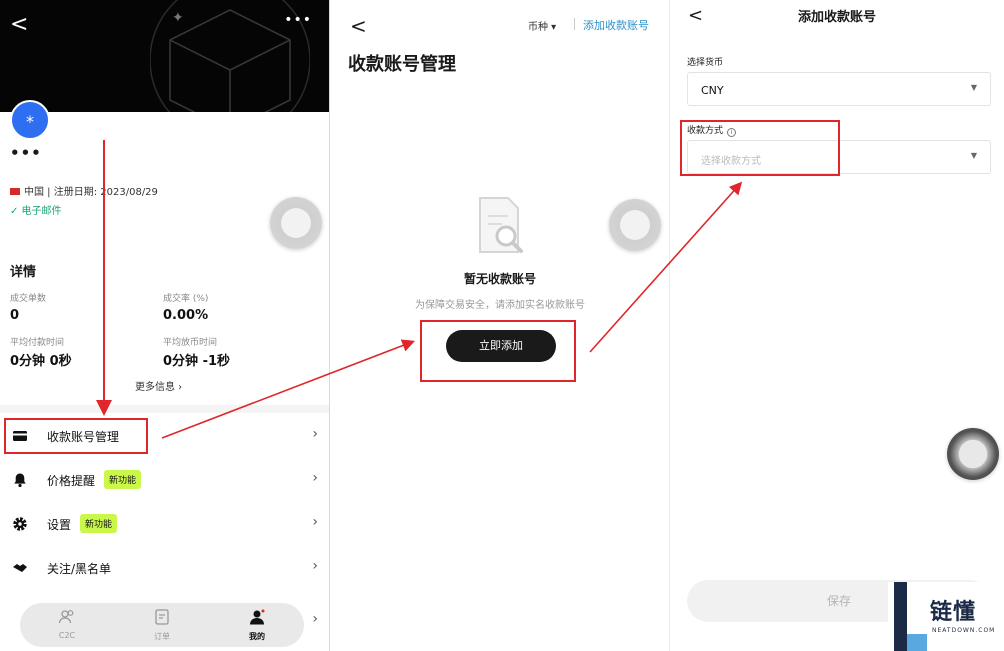 The image size is (1004, 651). I want to click on watermark-logo: L 链懂 NEATDOWN.COM, so click(946, 616).